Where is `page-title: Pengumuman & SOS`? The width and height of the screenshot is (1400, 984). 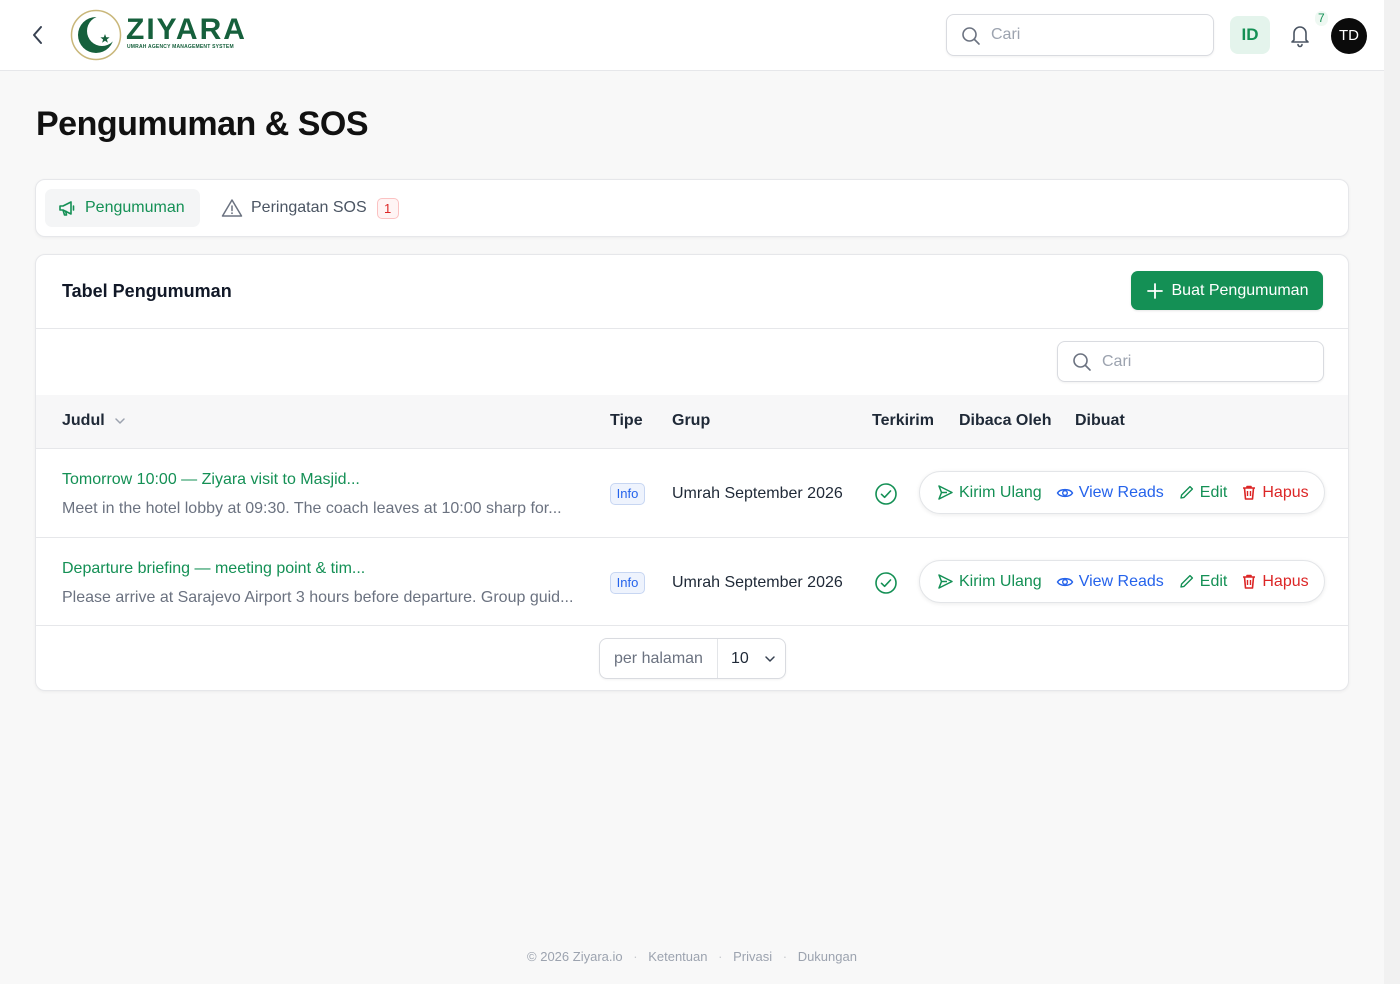
page-title: Pengumuman & SOS is located at coordinates (202, 124).